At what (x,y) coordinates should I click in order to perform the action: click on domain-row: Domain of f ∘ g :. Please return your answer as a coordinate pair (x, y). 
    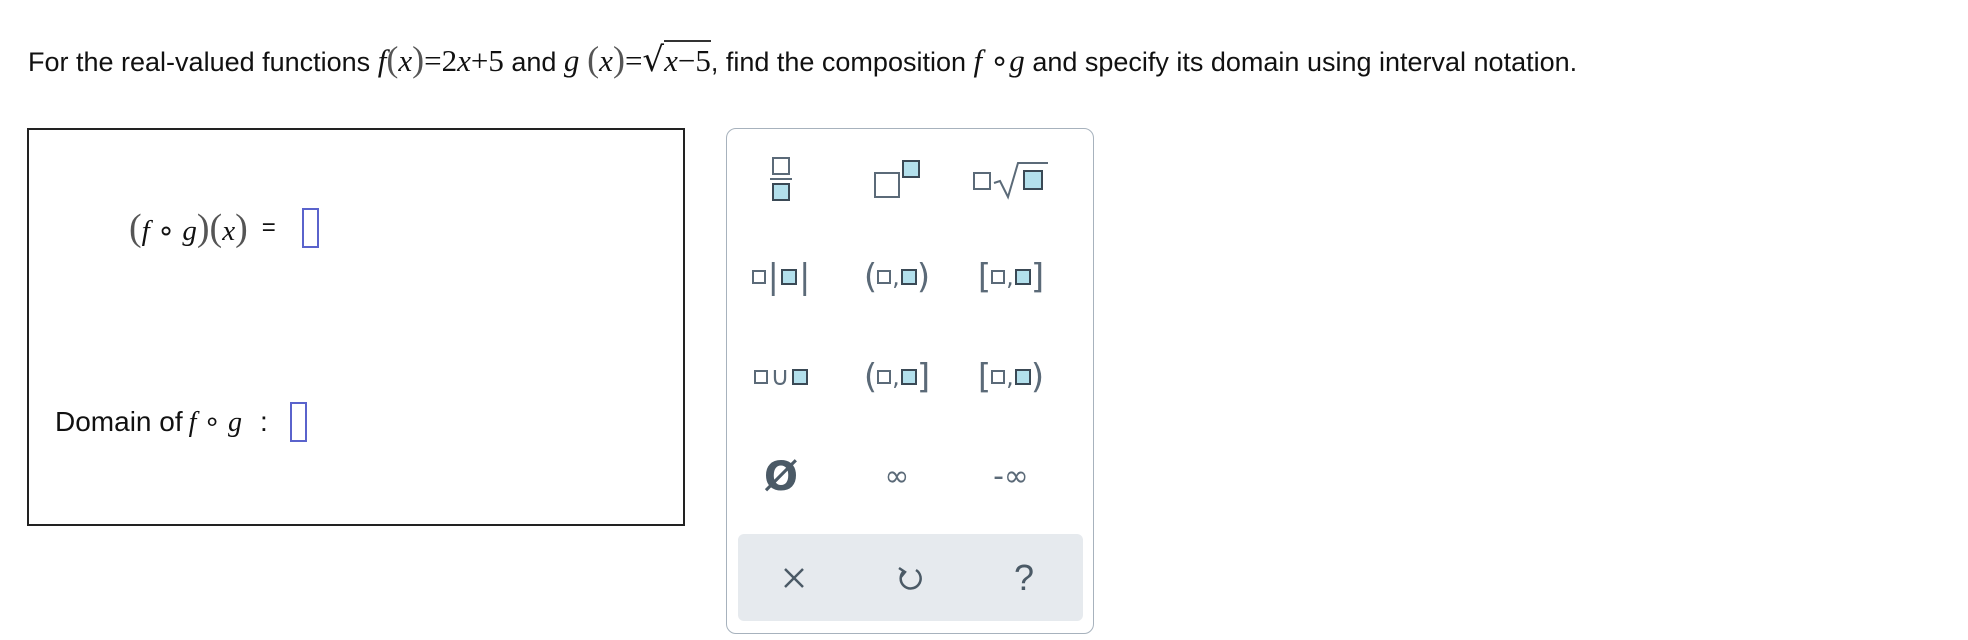
    Looking at the image, I should click on (181, 422).